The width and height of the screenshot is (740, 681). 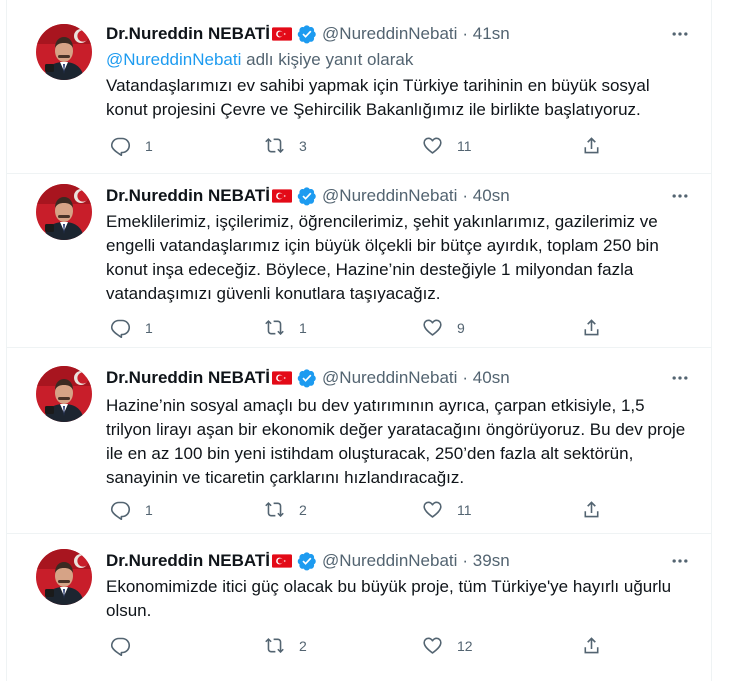 I want to click on reply-to-text: adlı kişiye yanıt olarak, so click(x=327, y=59).